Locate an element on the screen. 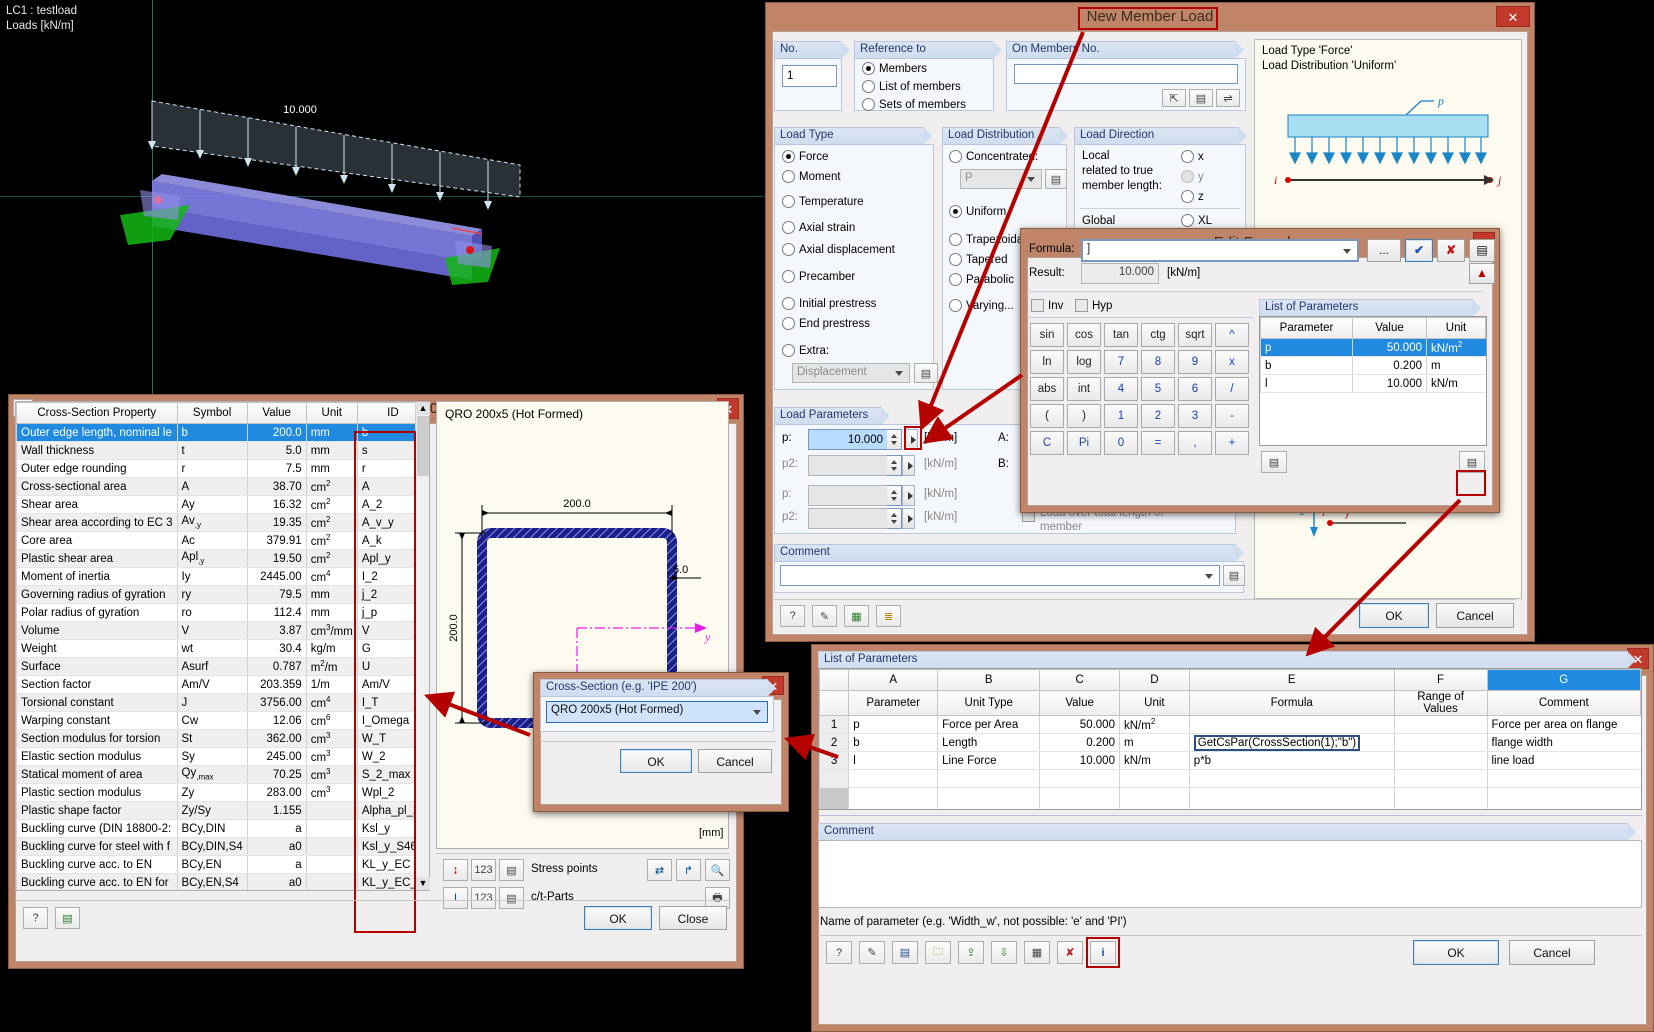 Image resolution: width=1654 pixels, height=1032 pixels. cell-range is located at coordinates (1440, 760).